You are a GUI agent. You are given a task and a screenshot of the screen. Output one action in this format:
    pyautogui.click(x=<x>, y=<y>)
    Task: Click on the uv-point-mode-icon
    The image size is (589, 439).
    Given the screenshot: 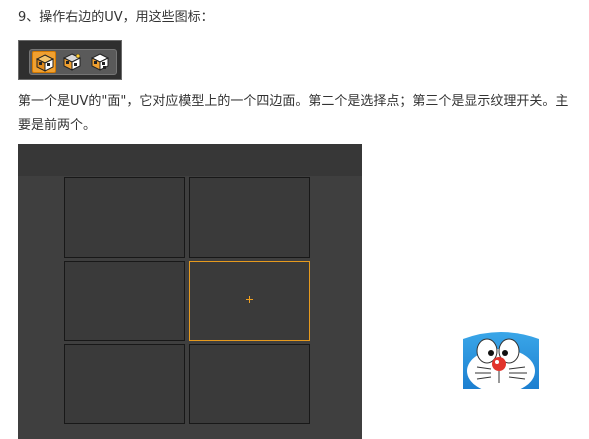 What is the action you would take?
    pyautogui.click(x=72, y=62)
    